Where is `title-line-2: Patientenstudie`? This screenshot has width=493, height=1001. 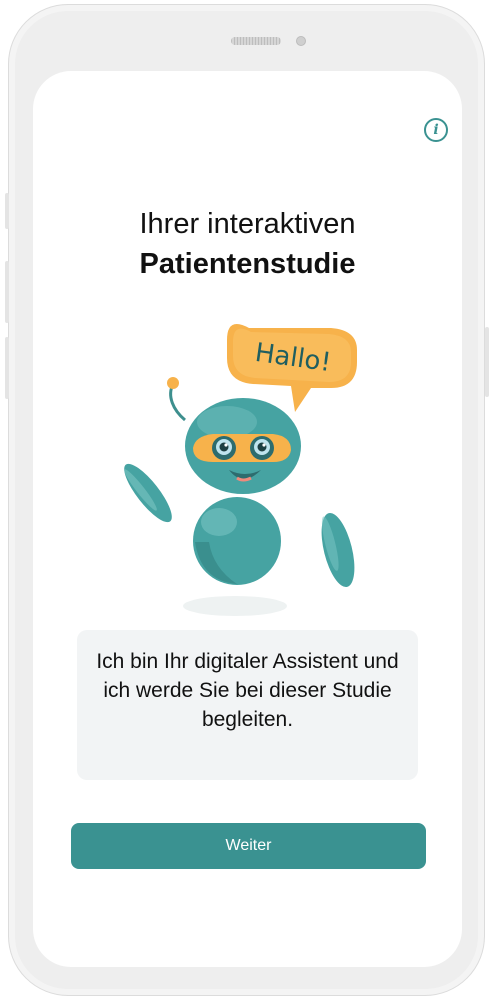
title-line-2: Patientenstudie is located at coordinates (247, 264).